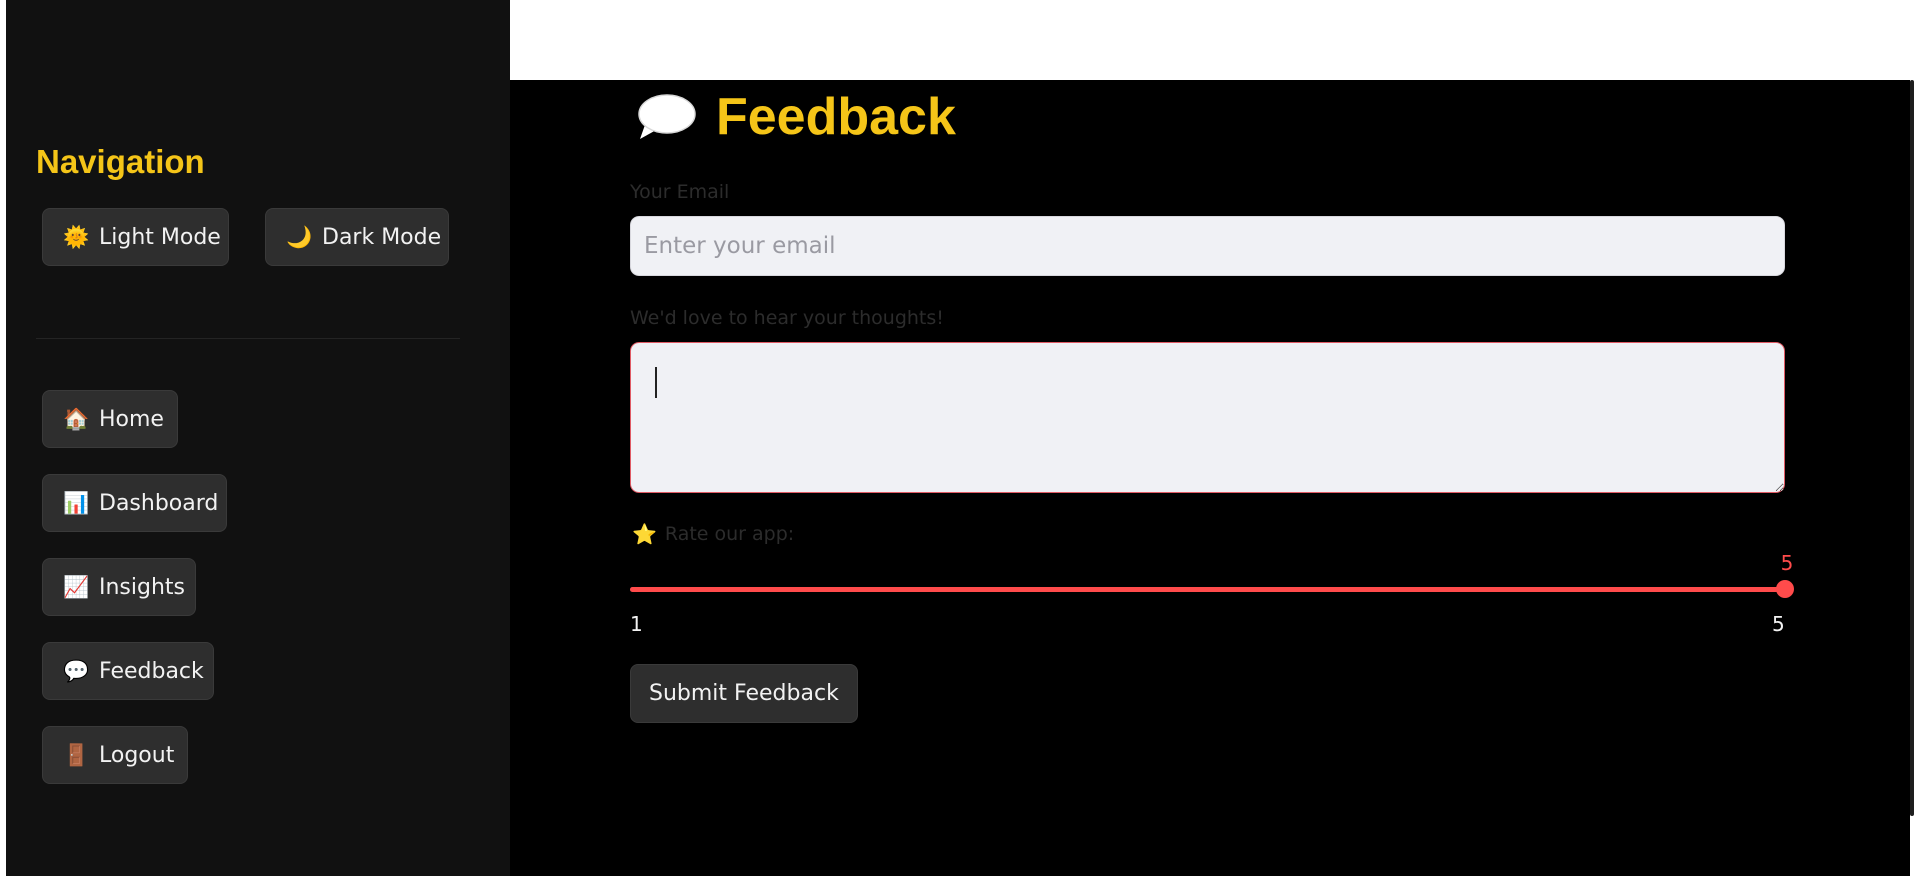  I want to click on sidebar-item-label: Logout, so click(137, 755).